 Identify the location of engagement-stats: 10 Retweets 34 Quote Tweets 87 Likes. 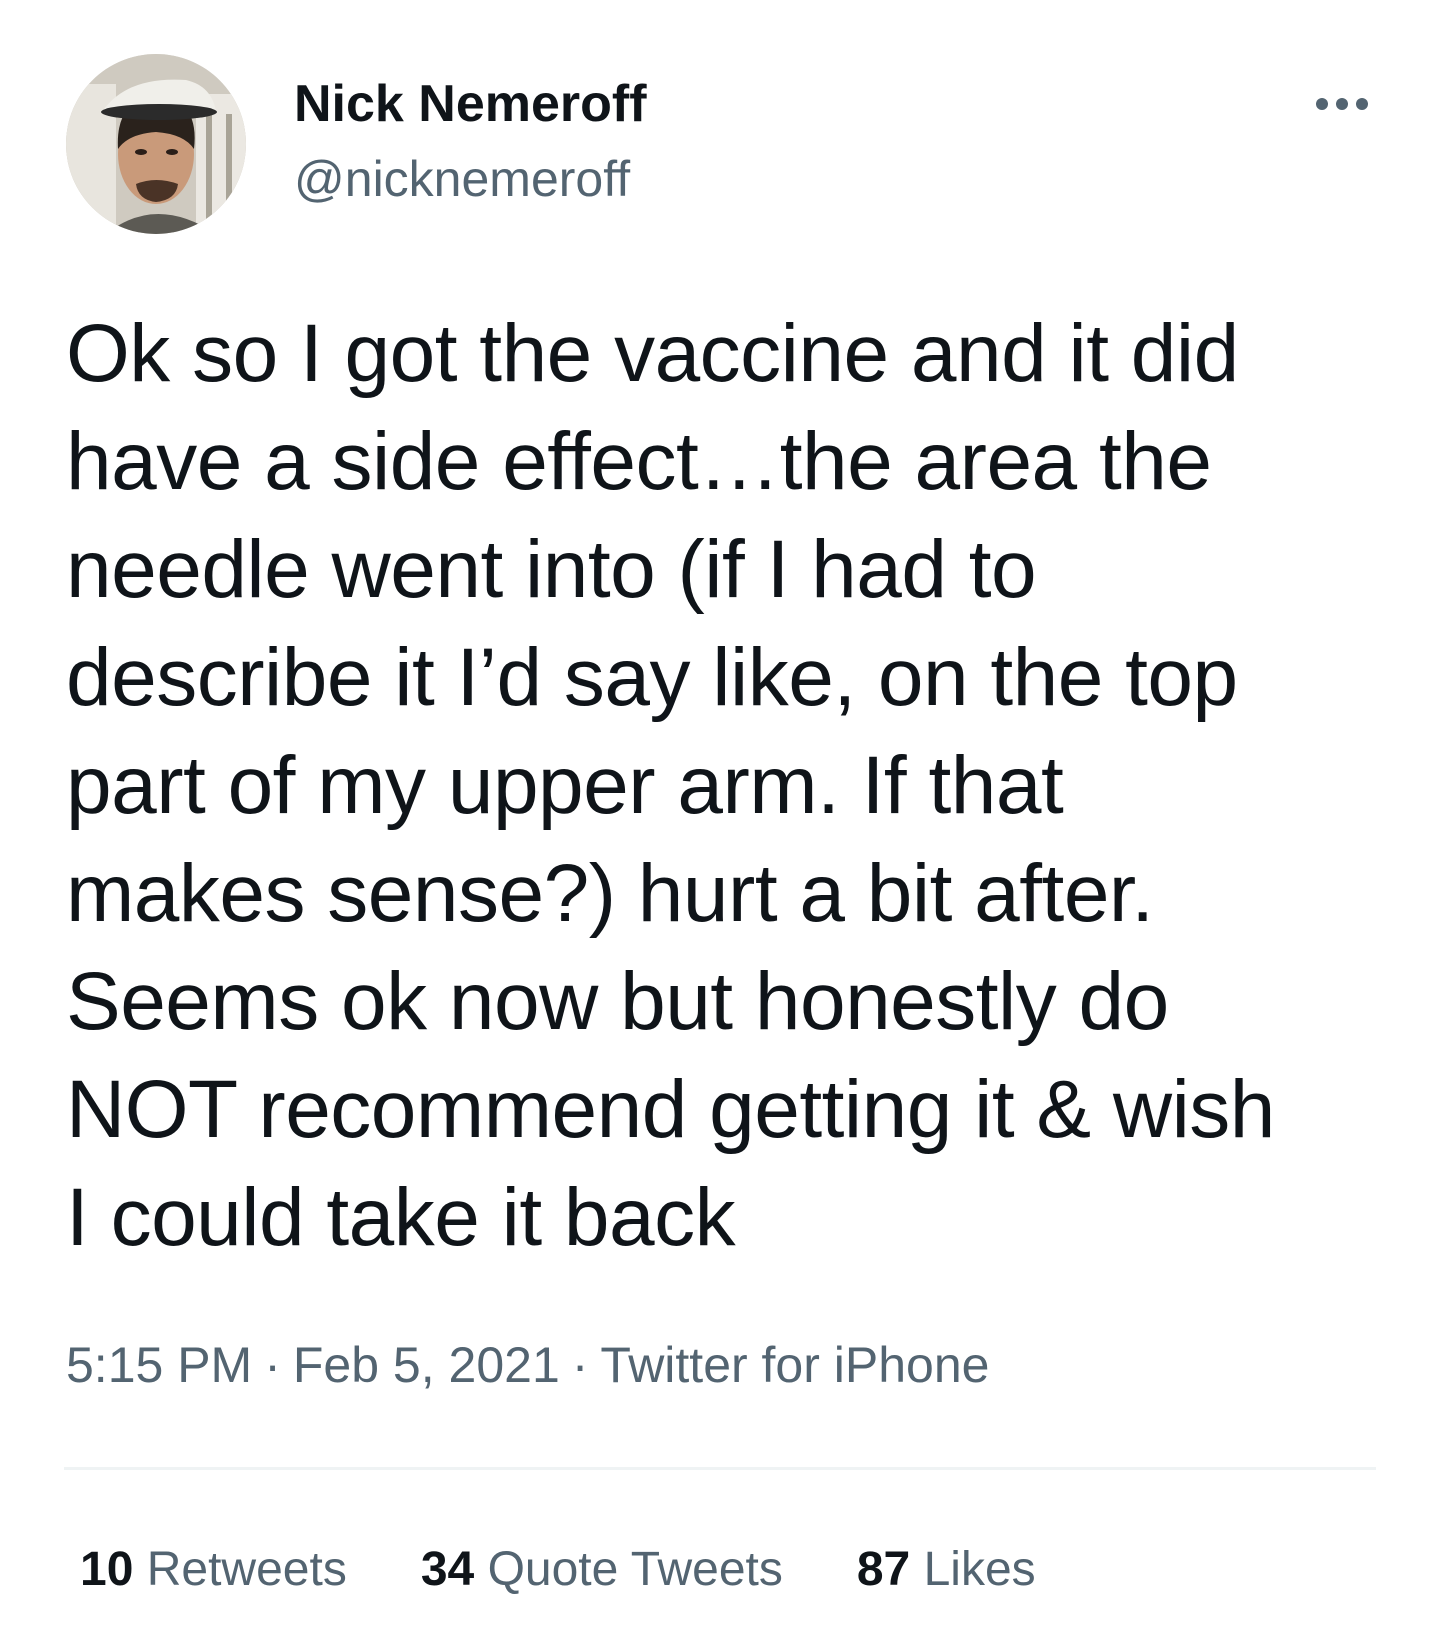
(558, 1570).